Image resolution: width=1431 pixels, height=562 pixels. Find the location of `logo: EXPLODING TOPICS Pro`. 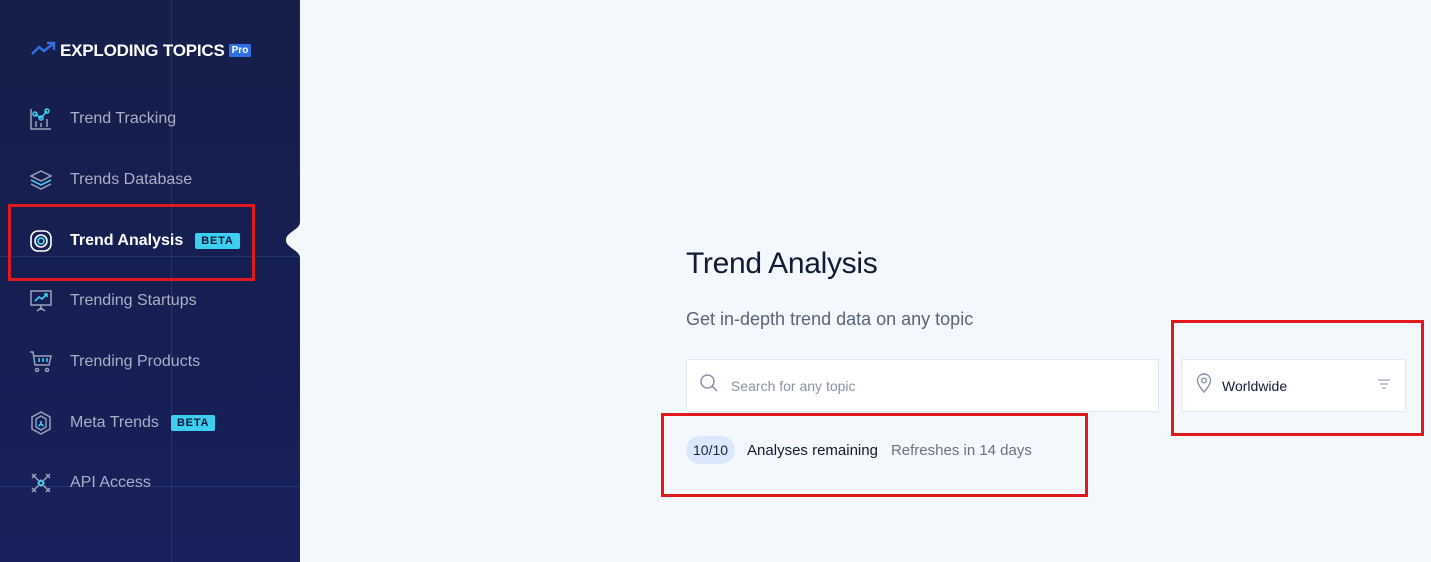

logo: EXPLODING TOPICS Pro is located at coordinates (141, 50).